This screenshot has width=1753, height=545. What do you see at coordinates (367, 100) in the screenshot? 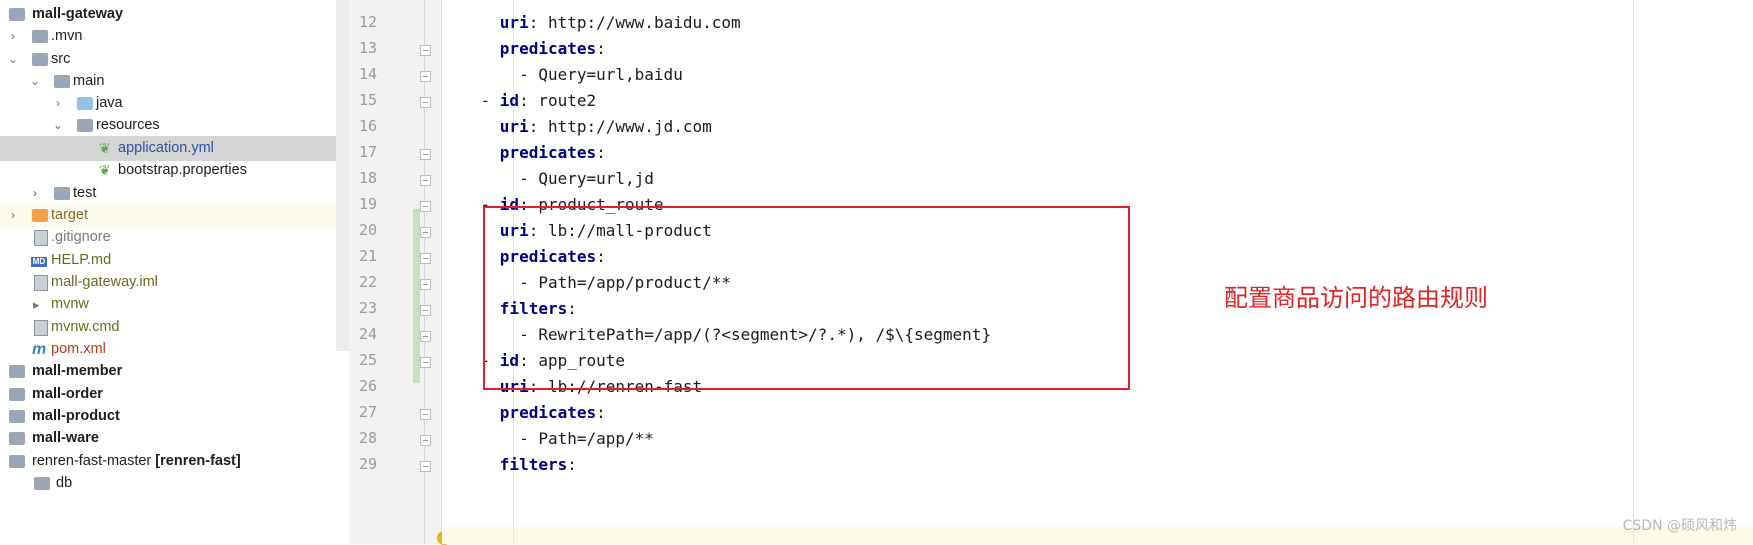
I see `line-number: 15` at bounding box center [367, 100].